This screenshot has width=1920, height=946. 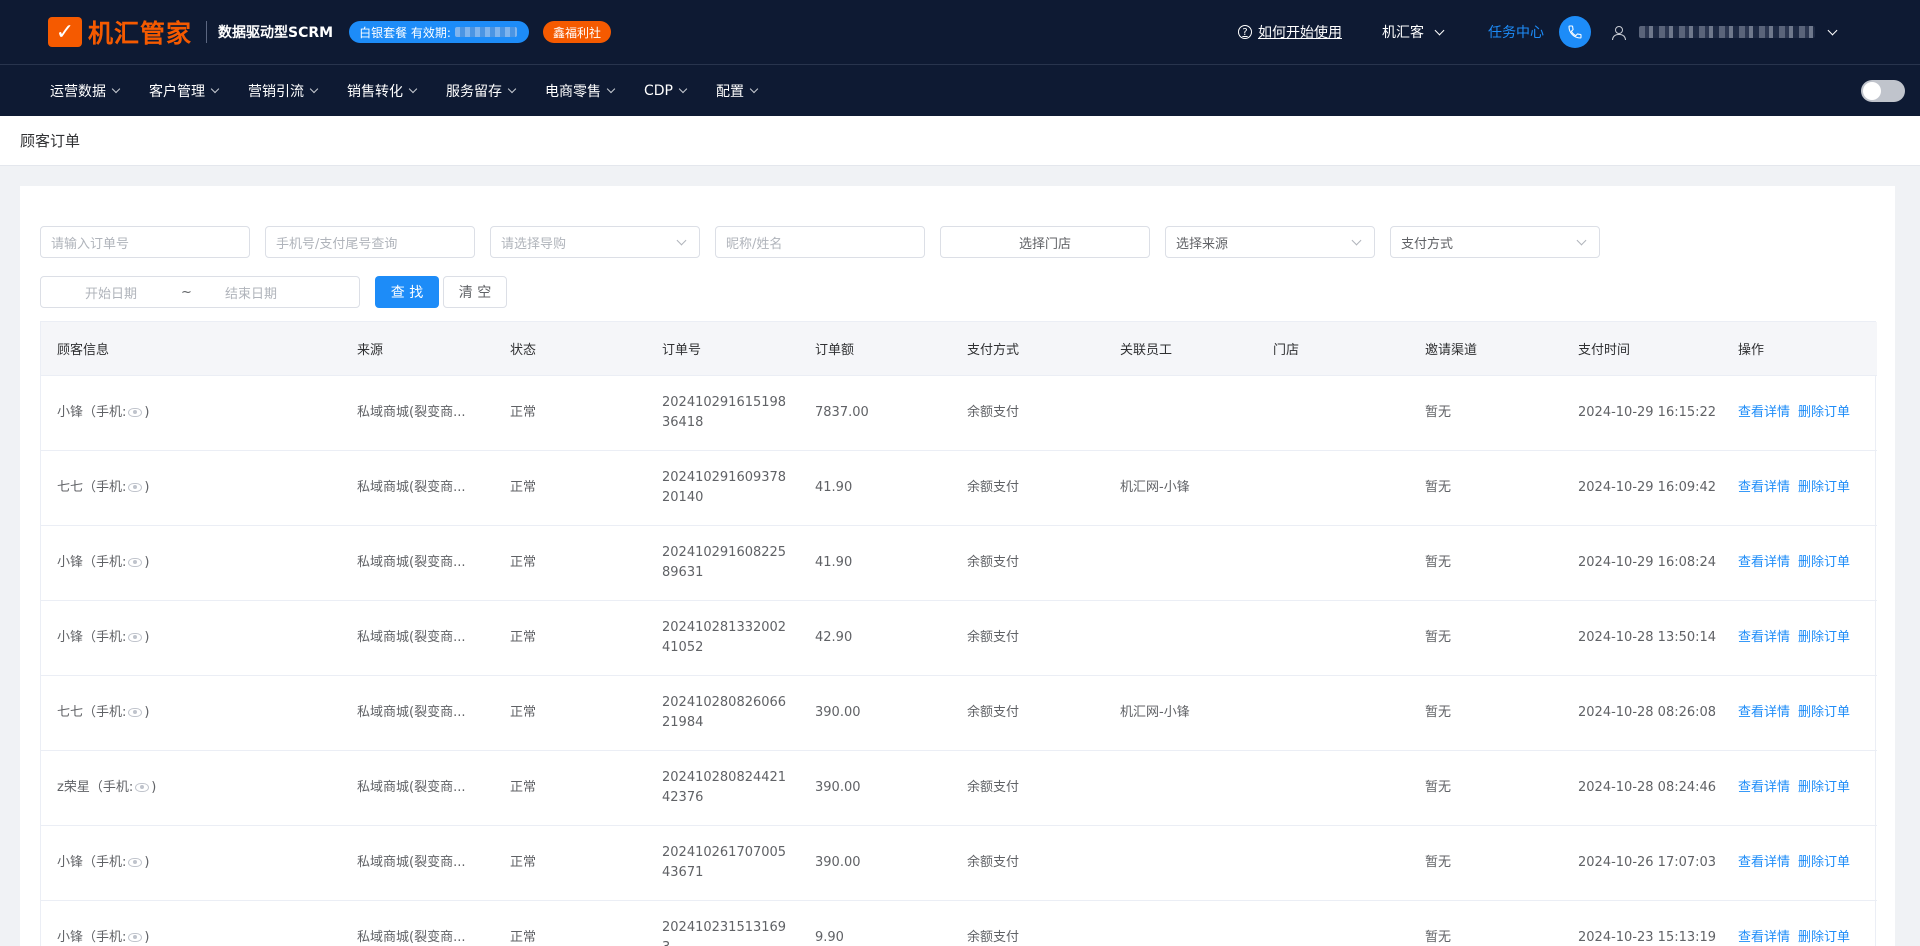 I want to click on store-select-button: 选择门店, so click(x=1045, y=242).